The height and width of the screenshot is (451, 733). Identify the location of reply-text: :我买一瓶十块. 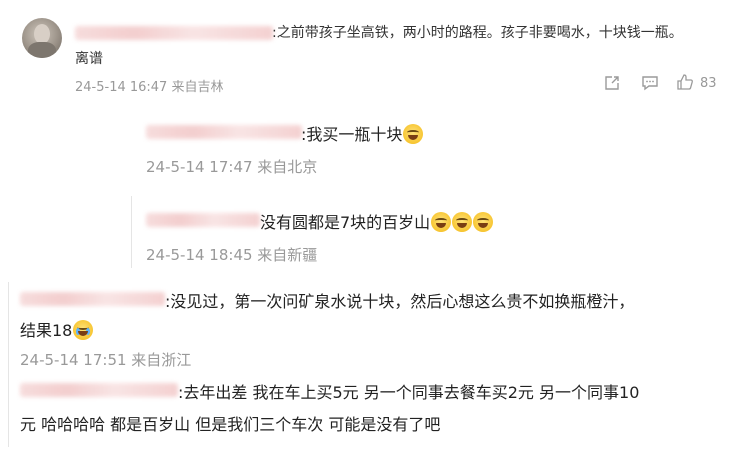
(362, 133).